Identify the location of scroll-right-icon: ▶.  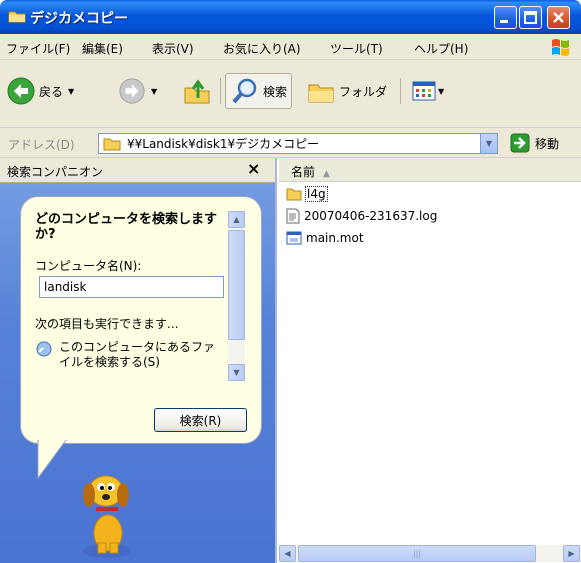
(571, 553).